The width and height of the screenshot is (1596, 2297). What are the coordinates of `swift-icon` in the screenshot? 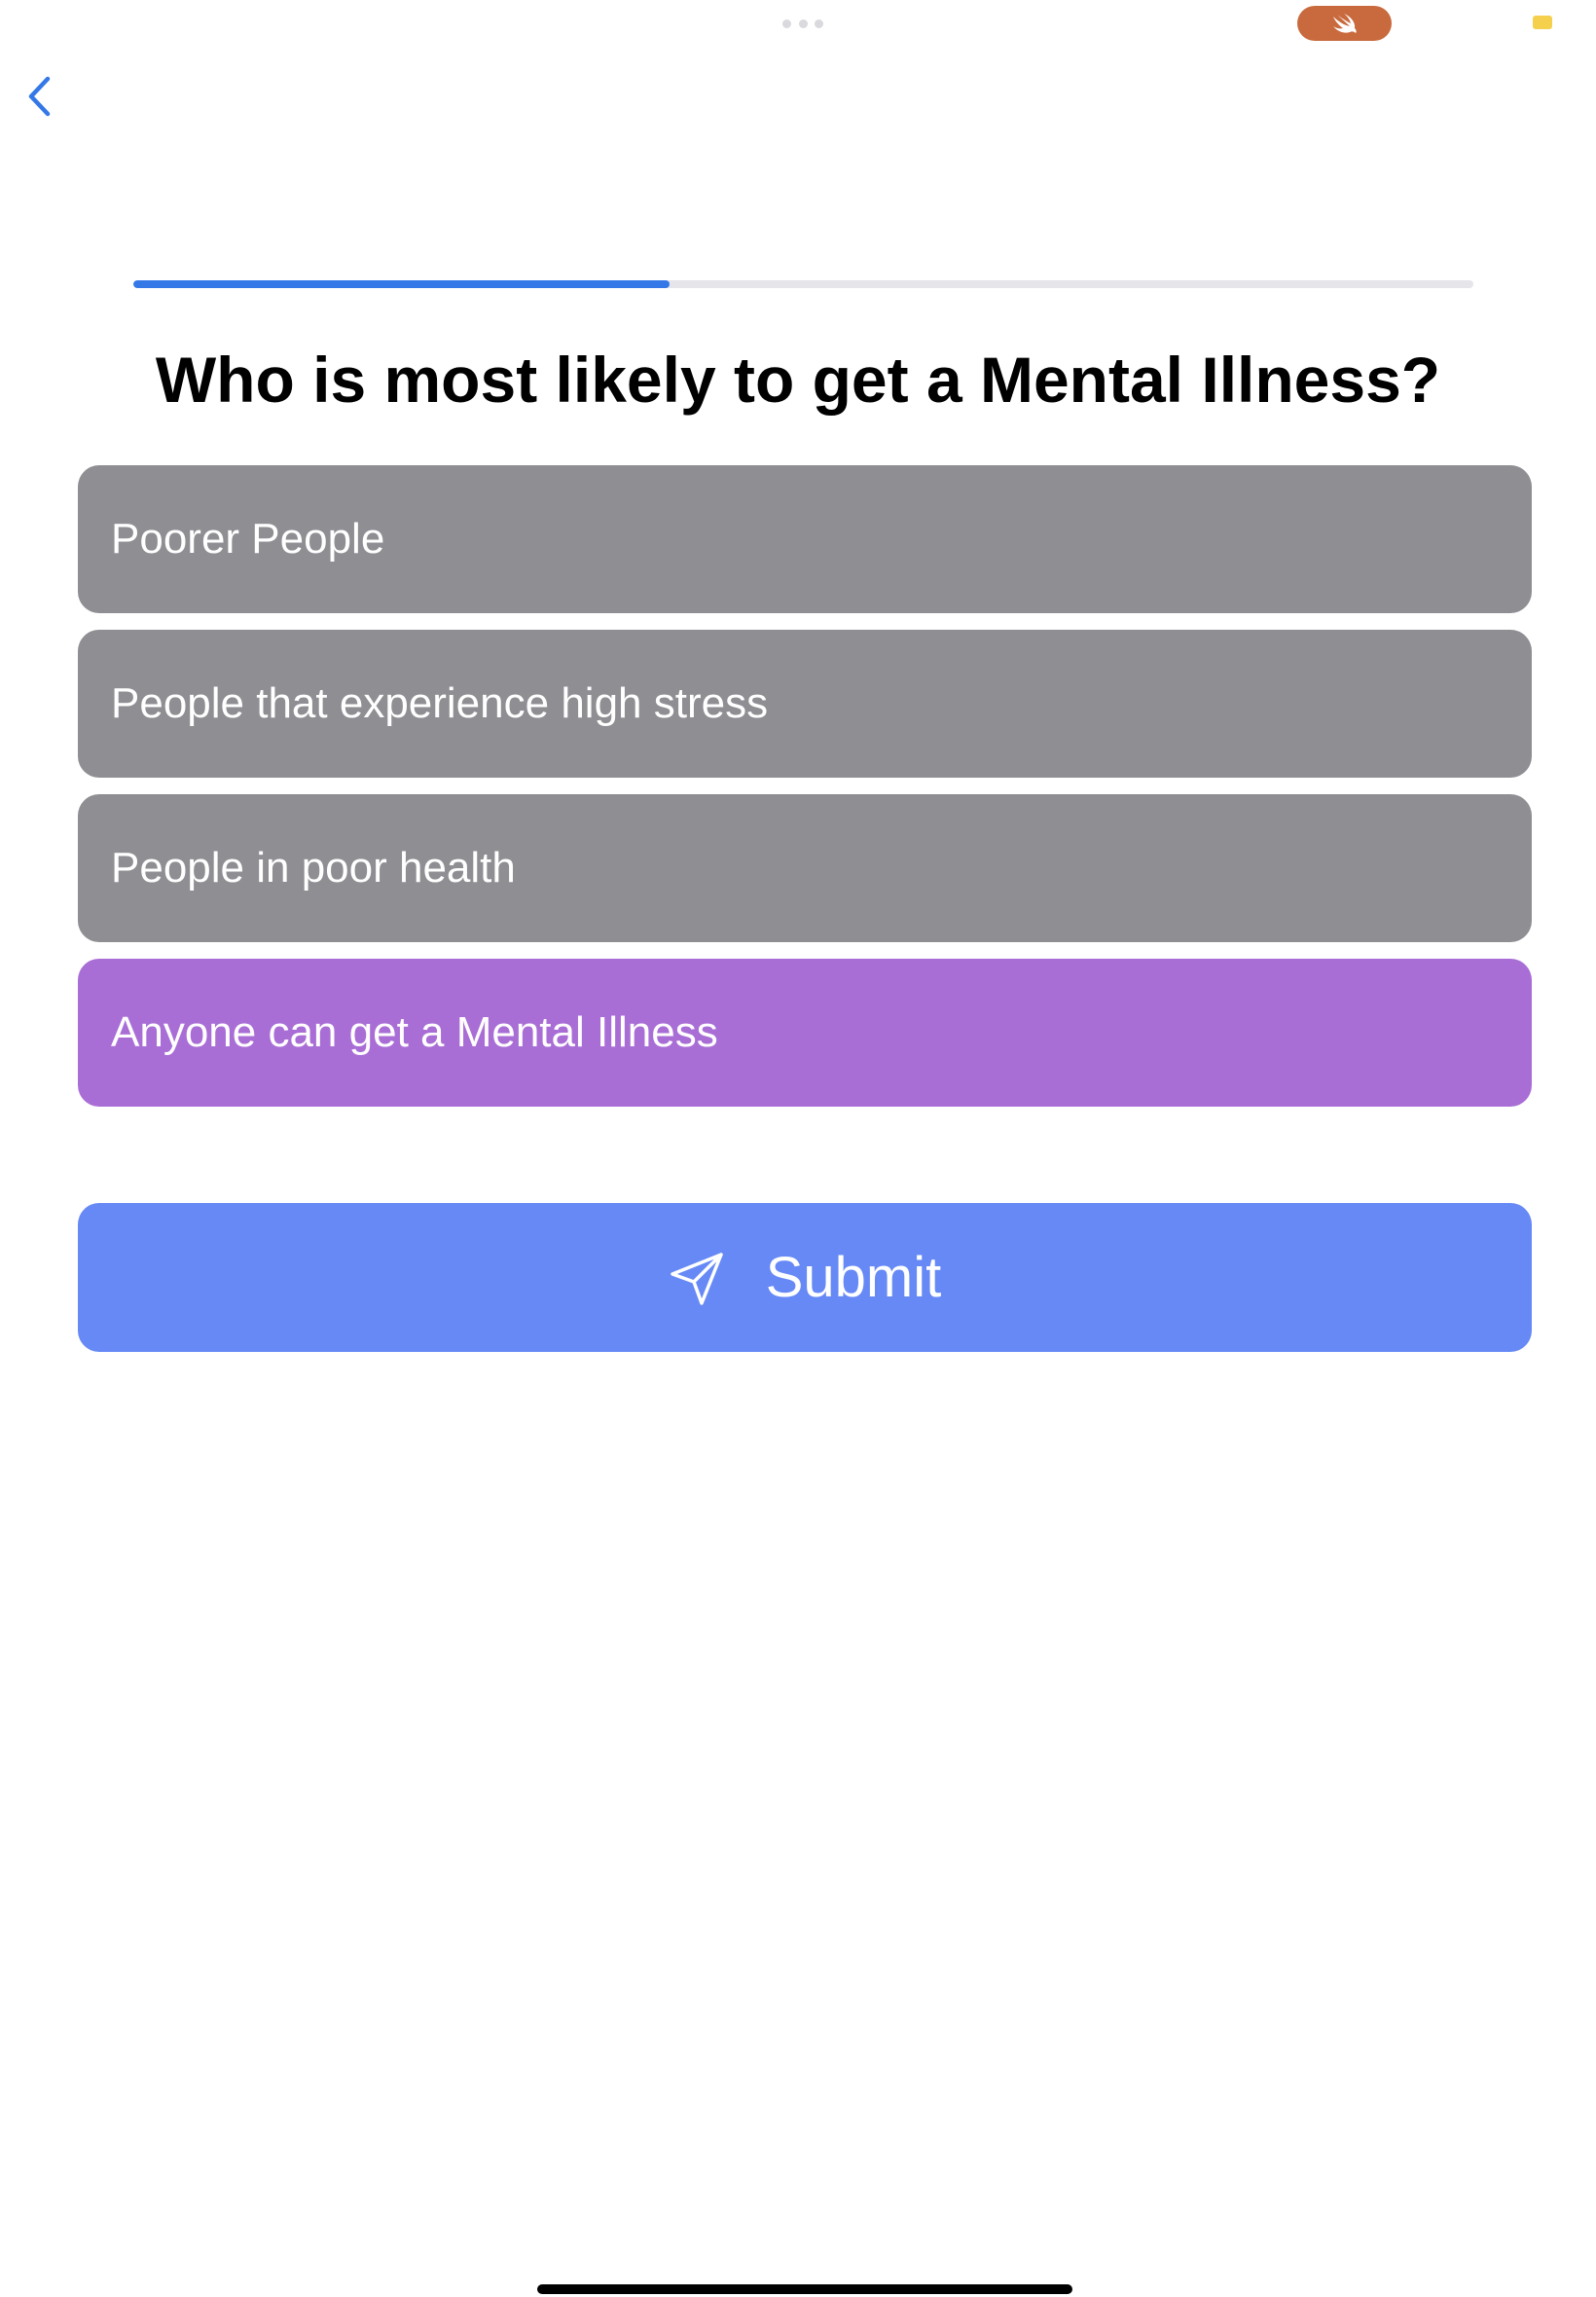 It's located at (1345, 23).